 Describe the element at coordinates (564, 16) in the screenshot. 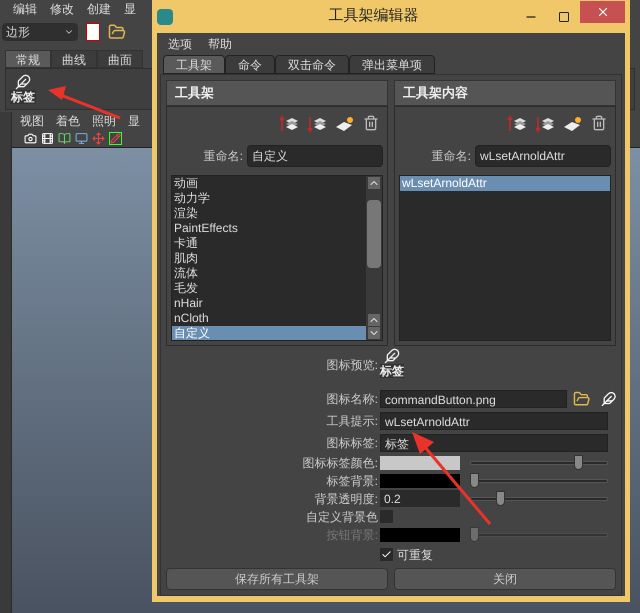

I see `maximize-icon` at that location.